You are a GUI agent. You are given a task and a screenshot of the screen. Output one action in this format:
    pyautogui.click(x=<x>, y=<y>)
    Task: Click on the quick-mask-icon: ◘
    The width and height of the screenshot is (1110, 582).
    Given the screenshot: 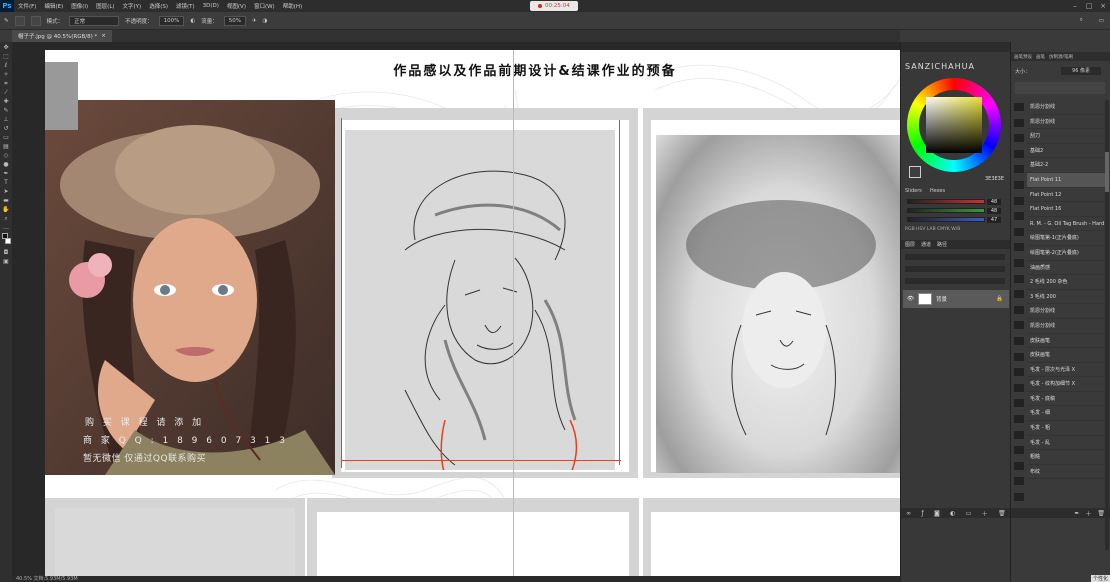 What is the action you would take?
    pyautogui.click(x=6, y=252)
    